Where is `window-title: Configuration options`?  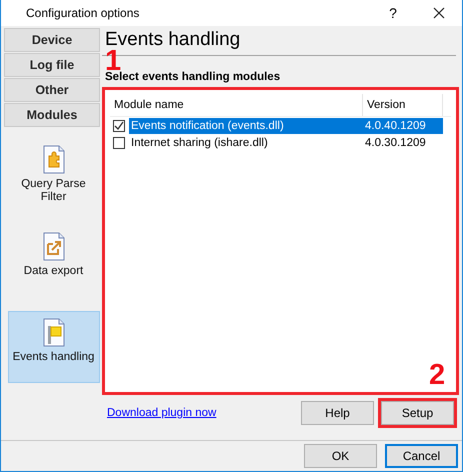 window-title: Configuration options is located at coordinates (83, 13).